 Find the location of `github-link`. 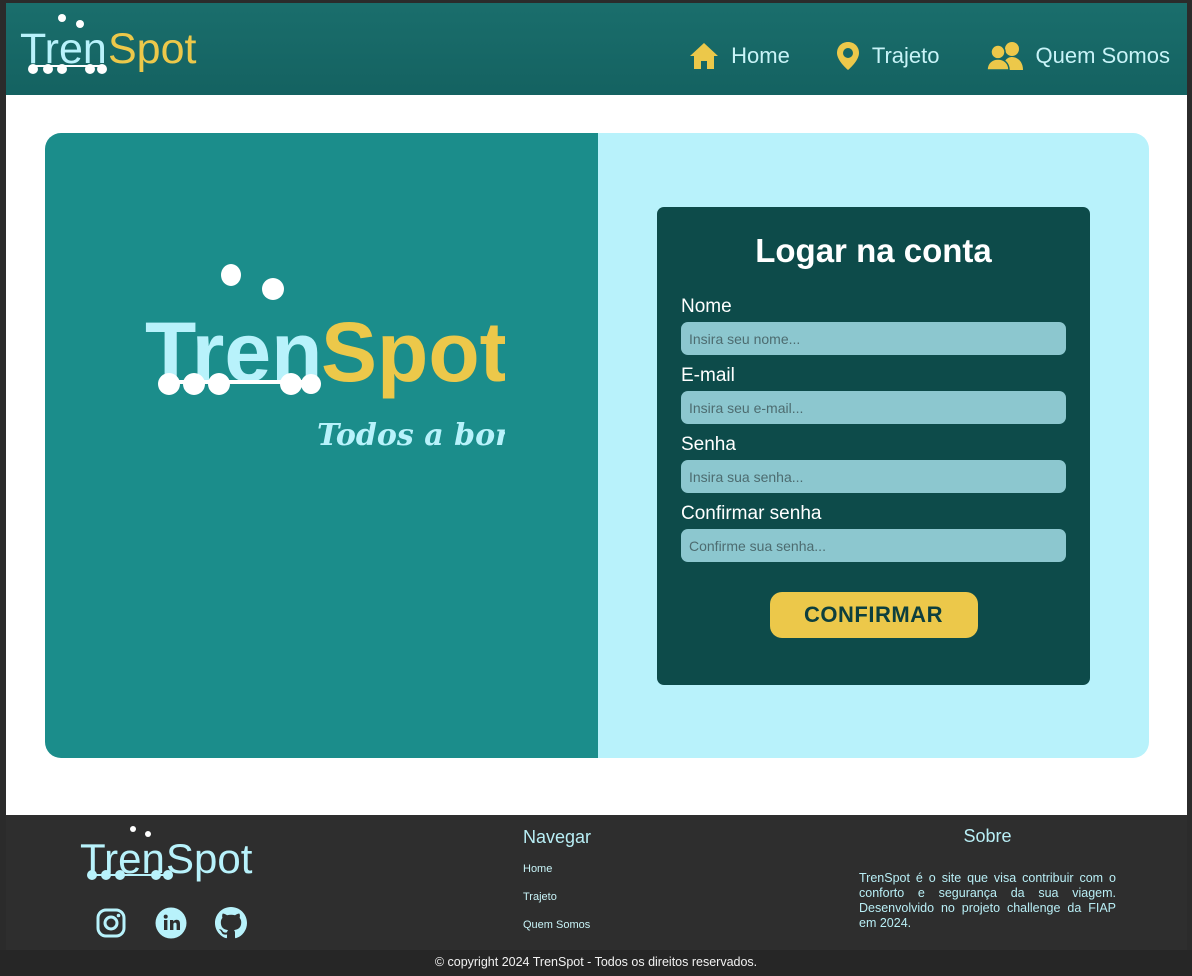

github-link is located at coordinates (231, 923).